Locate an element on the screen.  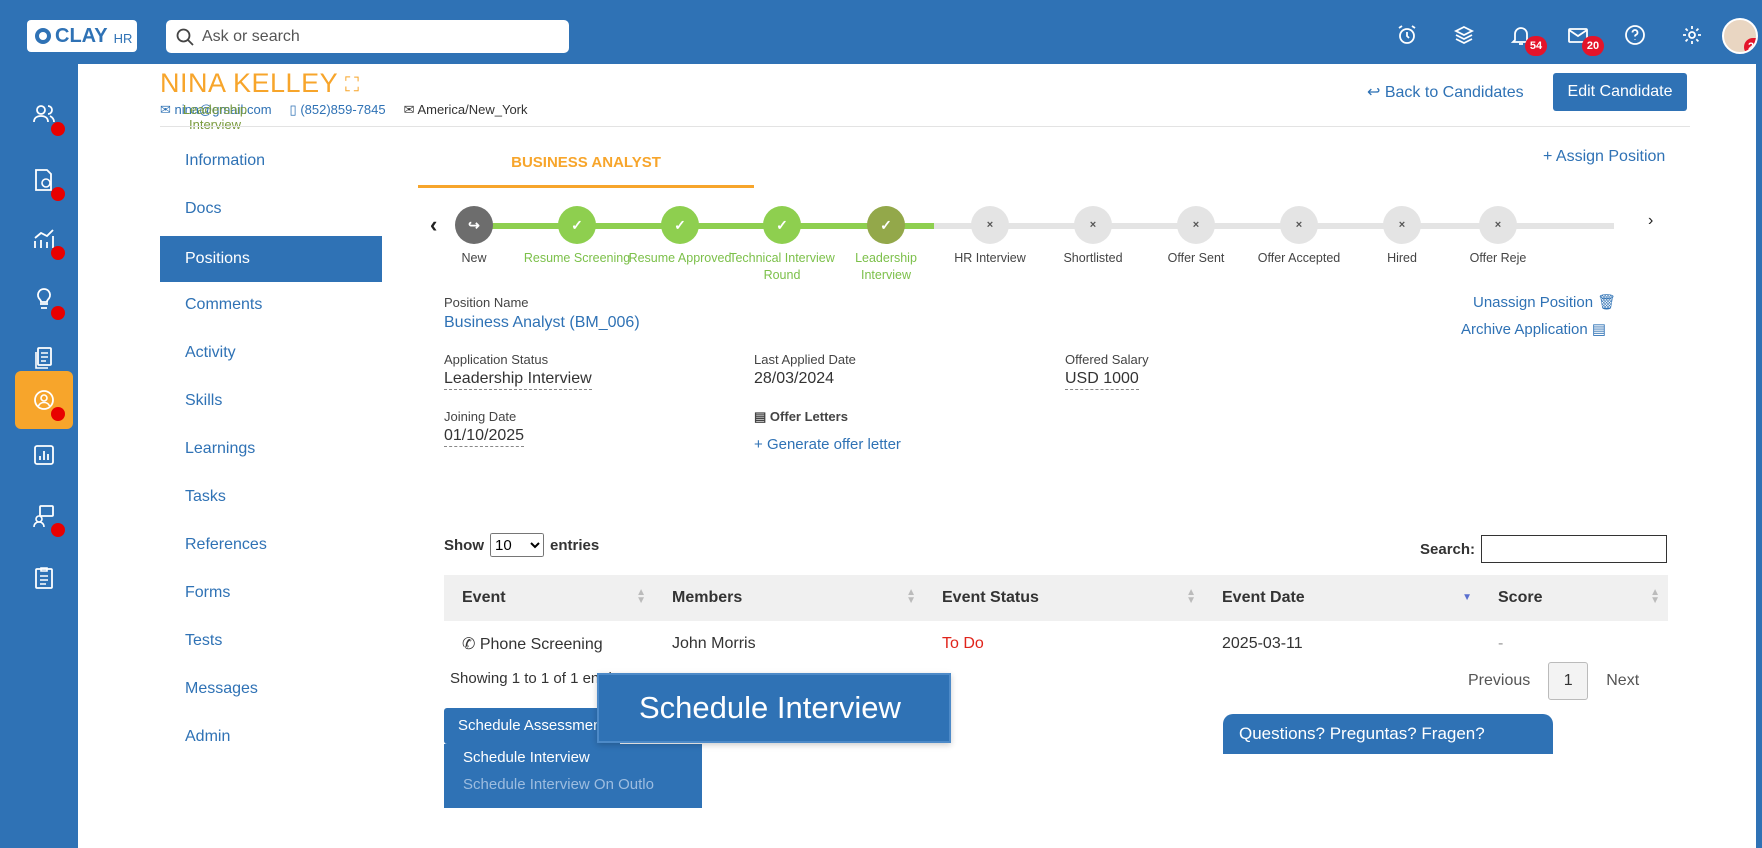
payroll-icon is located at coordinates (44, 180).